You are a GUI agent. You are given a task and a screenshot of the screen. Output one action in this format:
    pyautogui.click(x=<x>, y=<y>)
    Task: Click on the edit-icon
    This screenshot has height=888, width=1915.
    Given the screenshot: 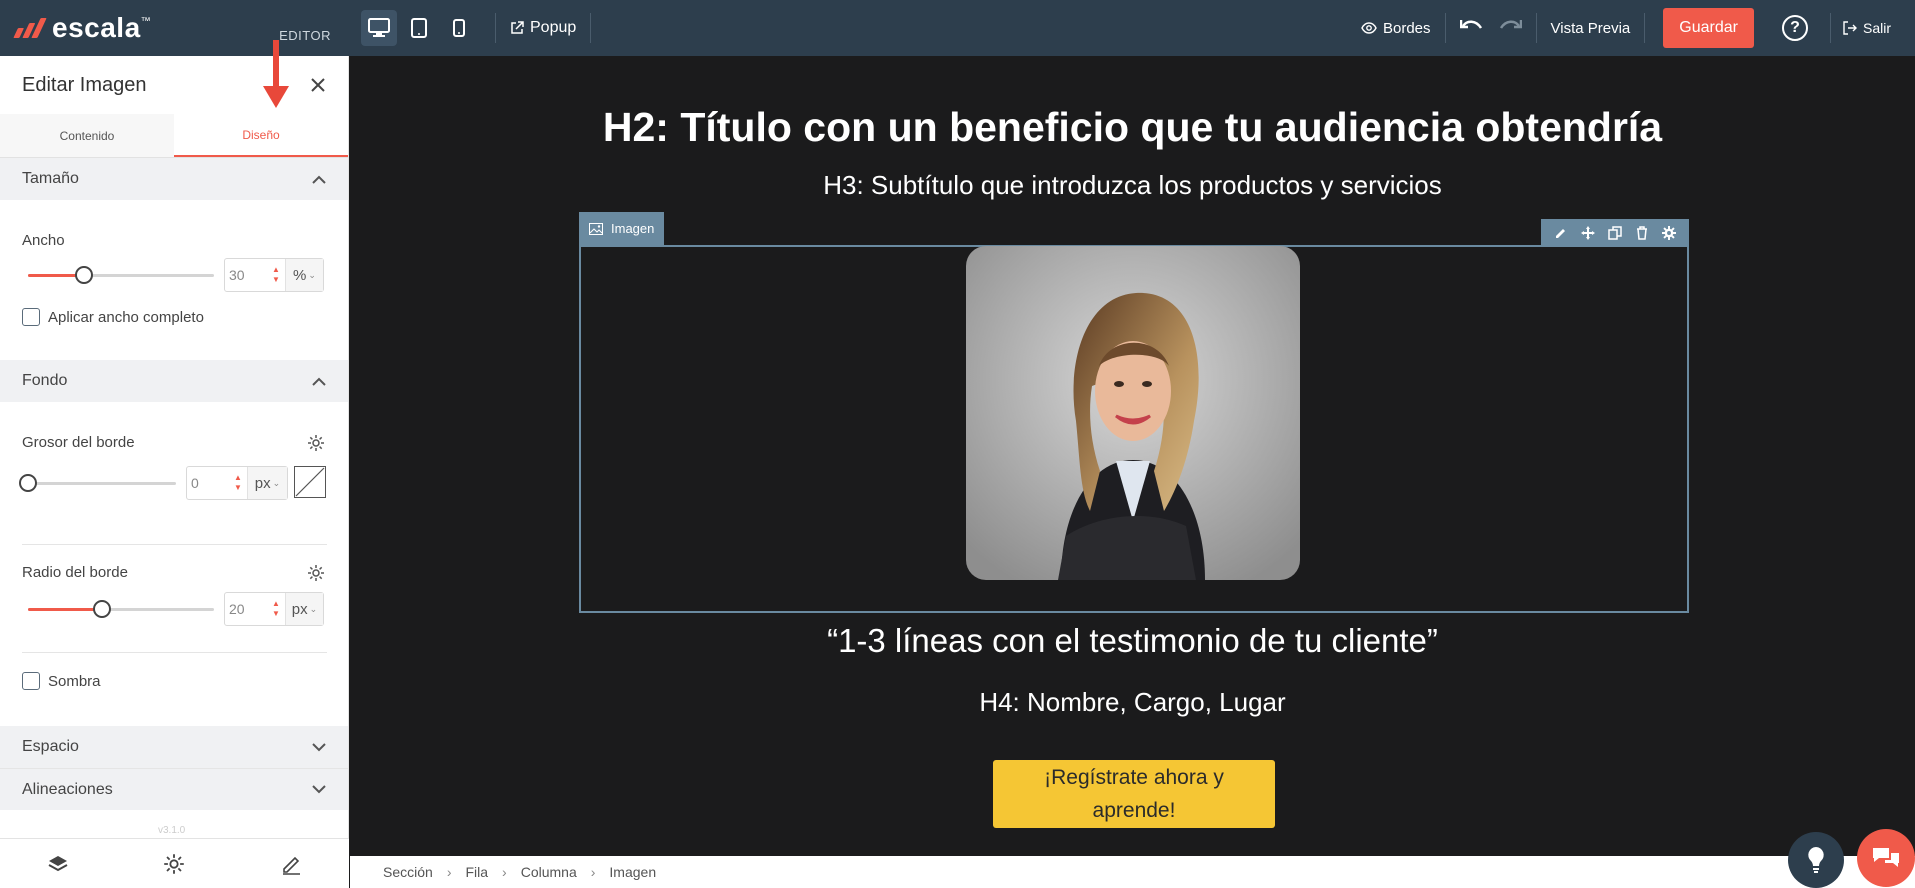 What is the action you would take?
    pyautogui.click(x=1561, y=233)
    